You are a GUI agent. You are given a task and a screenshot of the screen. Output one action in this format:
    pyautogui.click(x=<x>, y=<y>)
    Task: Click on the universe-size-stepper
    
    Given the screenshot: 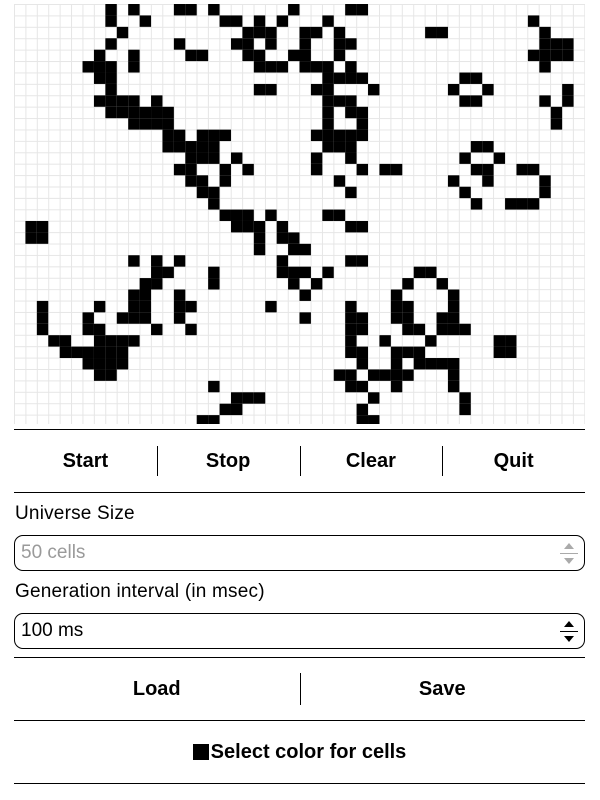 What is the action you would take?
    pyautogui.click(x=569, y=553)
    